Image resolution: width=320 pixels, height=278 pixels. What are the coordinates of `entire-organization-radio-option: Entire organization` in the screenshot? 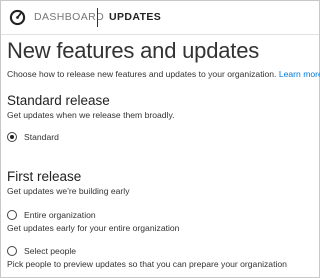 It's located at (51, 215).